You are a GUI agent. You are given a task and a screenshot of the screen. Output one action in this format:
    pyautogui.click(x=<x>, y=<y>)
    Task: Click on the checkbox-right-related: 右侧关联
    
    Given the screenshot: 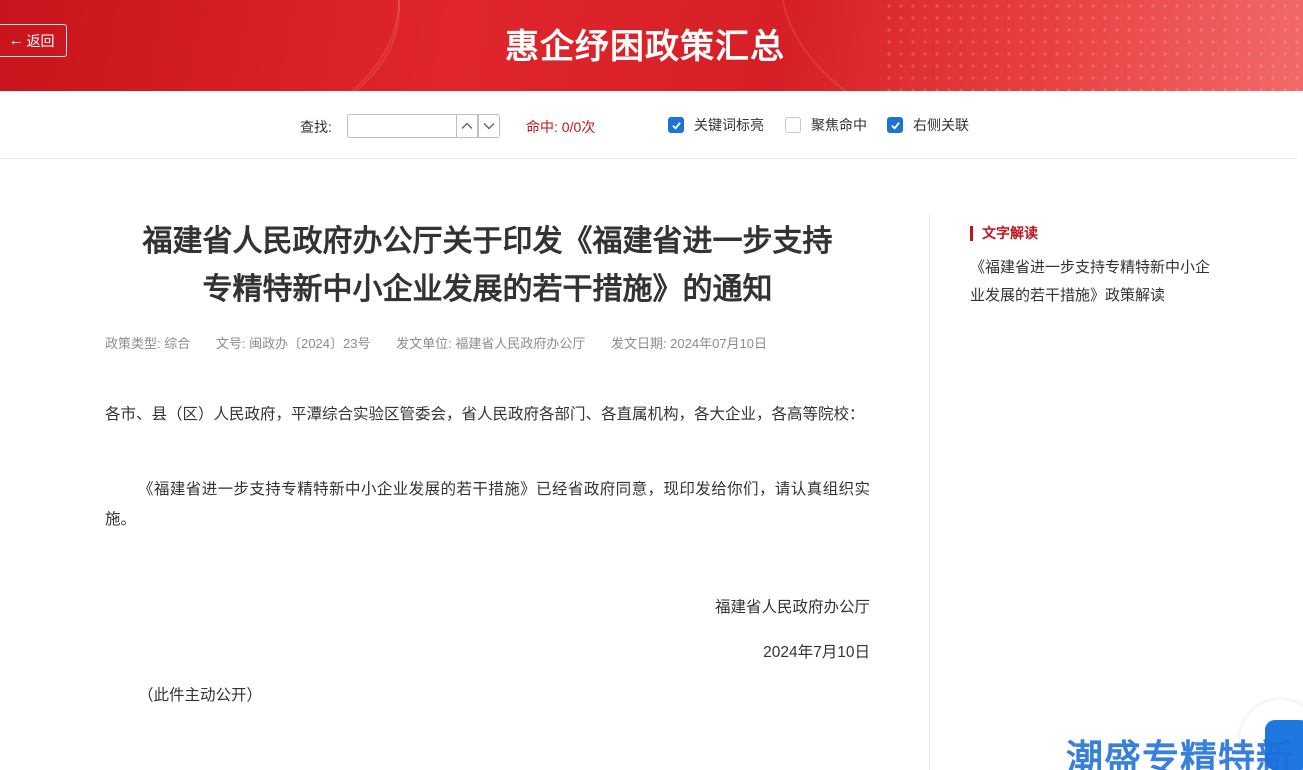 What is the action you would take?
    pyautogui.click(x=928, y=125)
    